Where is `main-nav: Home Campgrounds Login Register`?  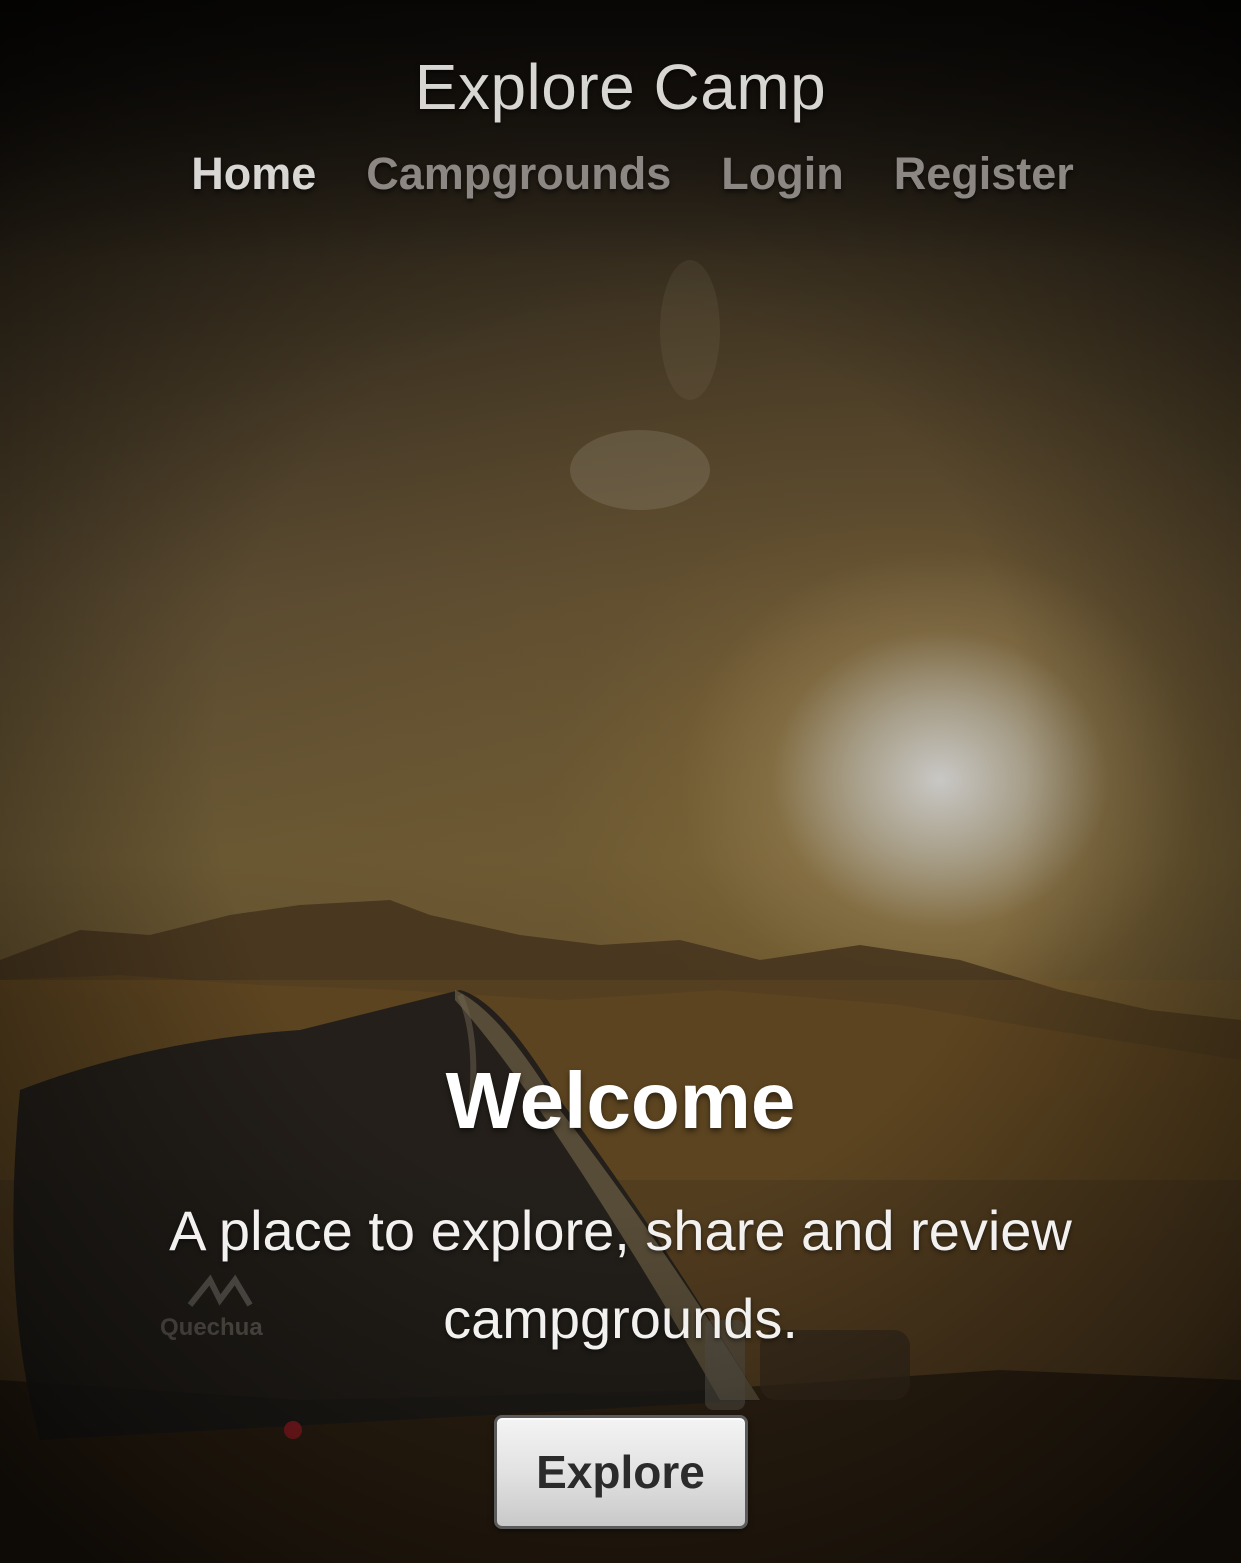 main-nav: Home Campgrounds Login Register is located at coordinates (620, 174).